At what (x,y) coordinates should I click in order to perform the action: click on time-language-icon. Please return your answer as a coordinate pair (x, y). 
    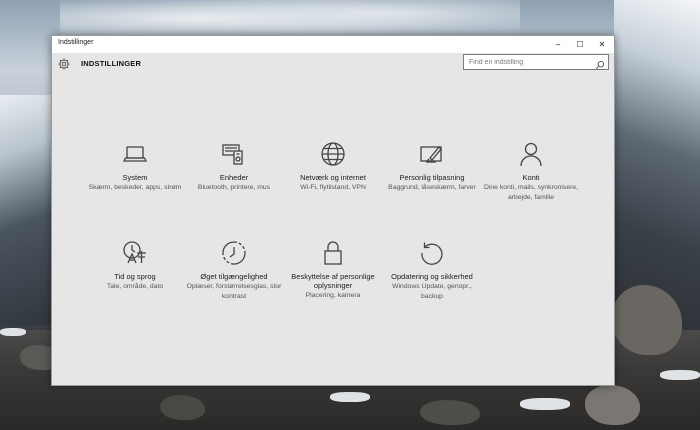
    Looking at the image, I should click on (135, 253).